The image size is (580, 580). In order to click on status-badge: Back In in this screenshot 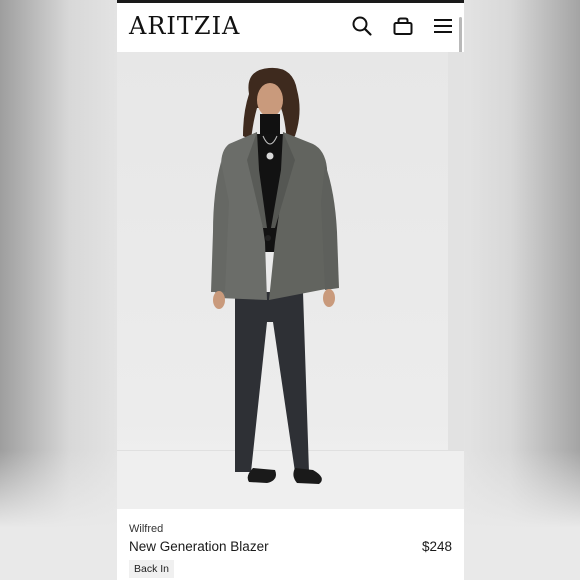, I will do `click(152, 569)`.